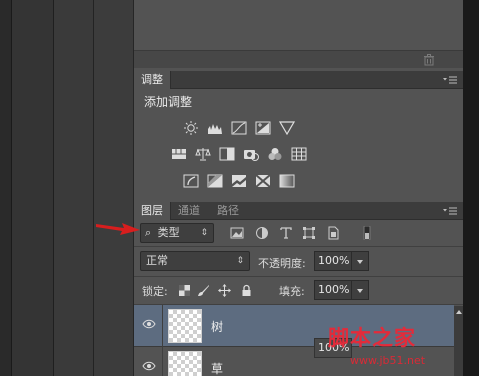 This screenshot has height=376, width=479. What do you see at coordinates (237, 233) in the screenshot?
I see `image-filter-icon` at bounding box center [237, 233].